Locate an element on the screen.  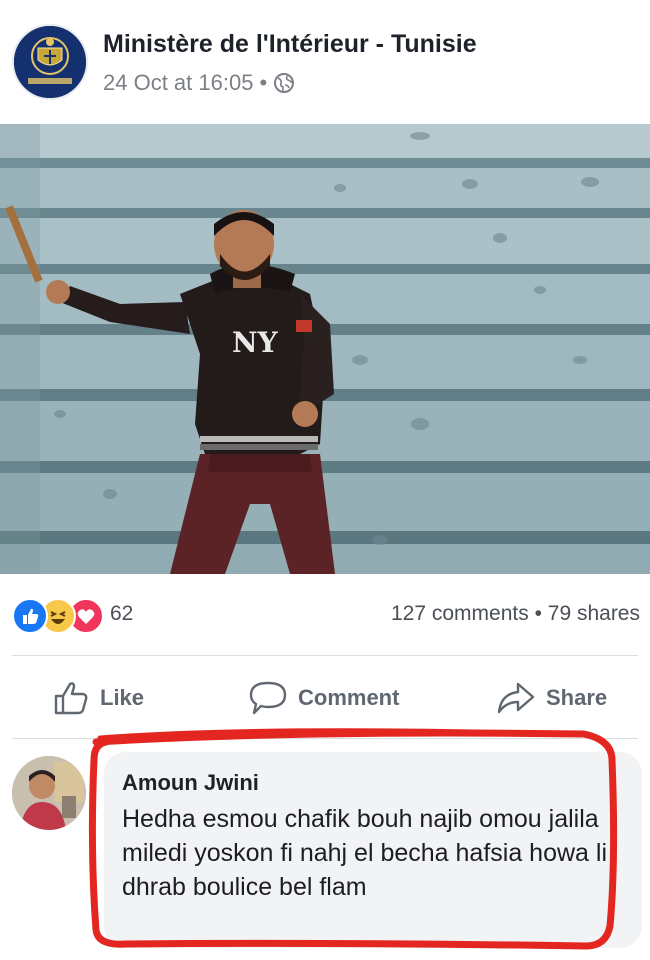
jacket-logo: NY is located at coordinates (255, 342).